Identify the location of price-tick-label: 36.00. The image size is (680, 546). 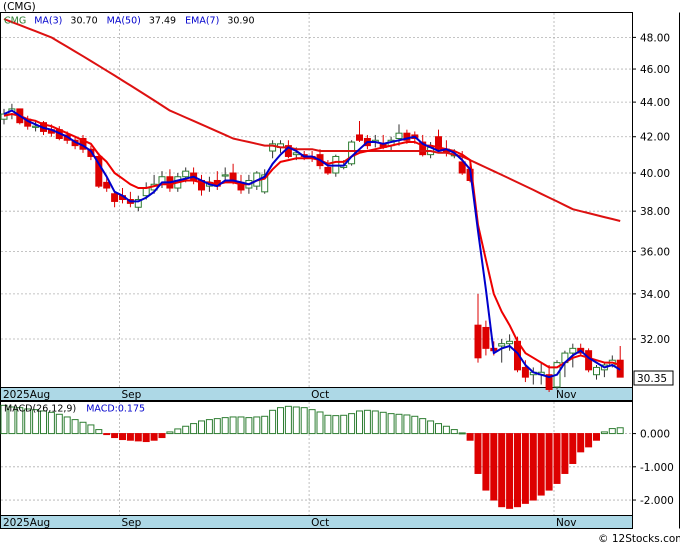
(655, 252).